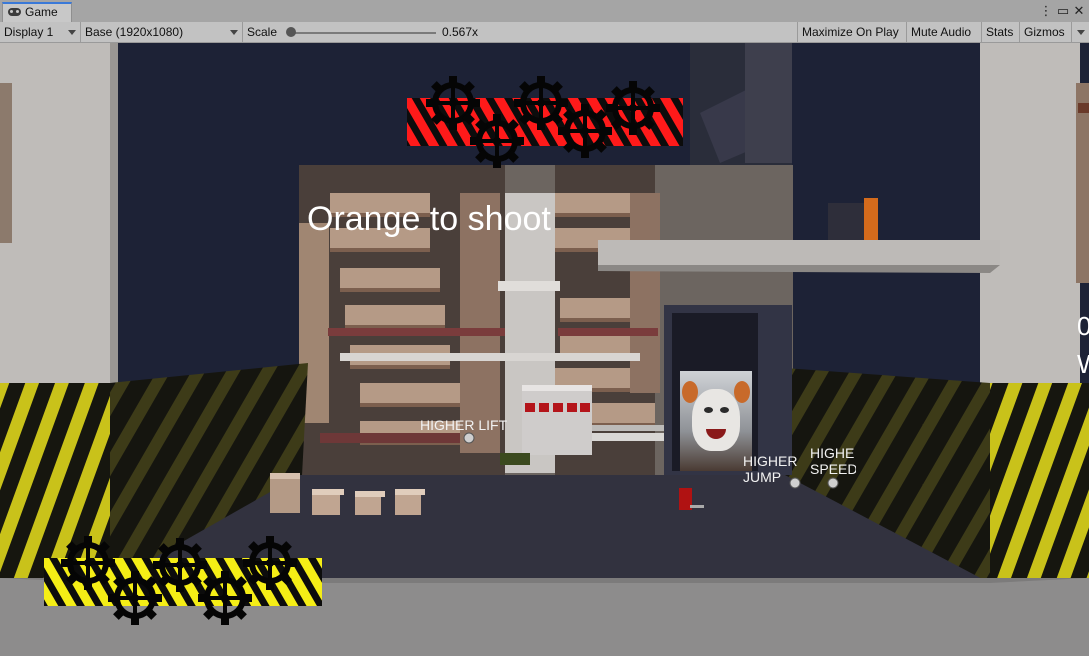 This screenshot has height=656, width=1089. I want to click on stats-toggle: Stats, so click(1001, 32).